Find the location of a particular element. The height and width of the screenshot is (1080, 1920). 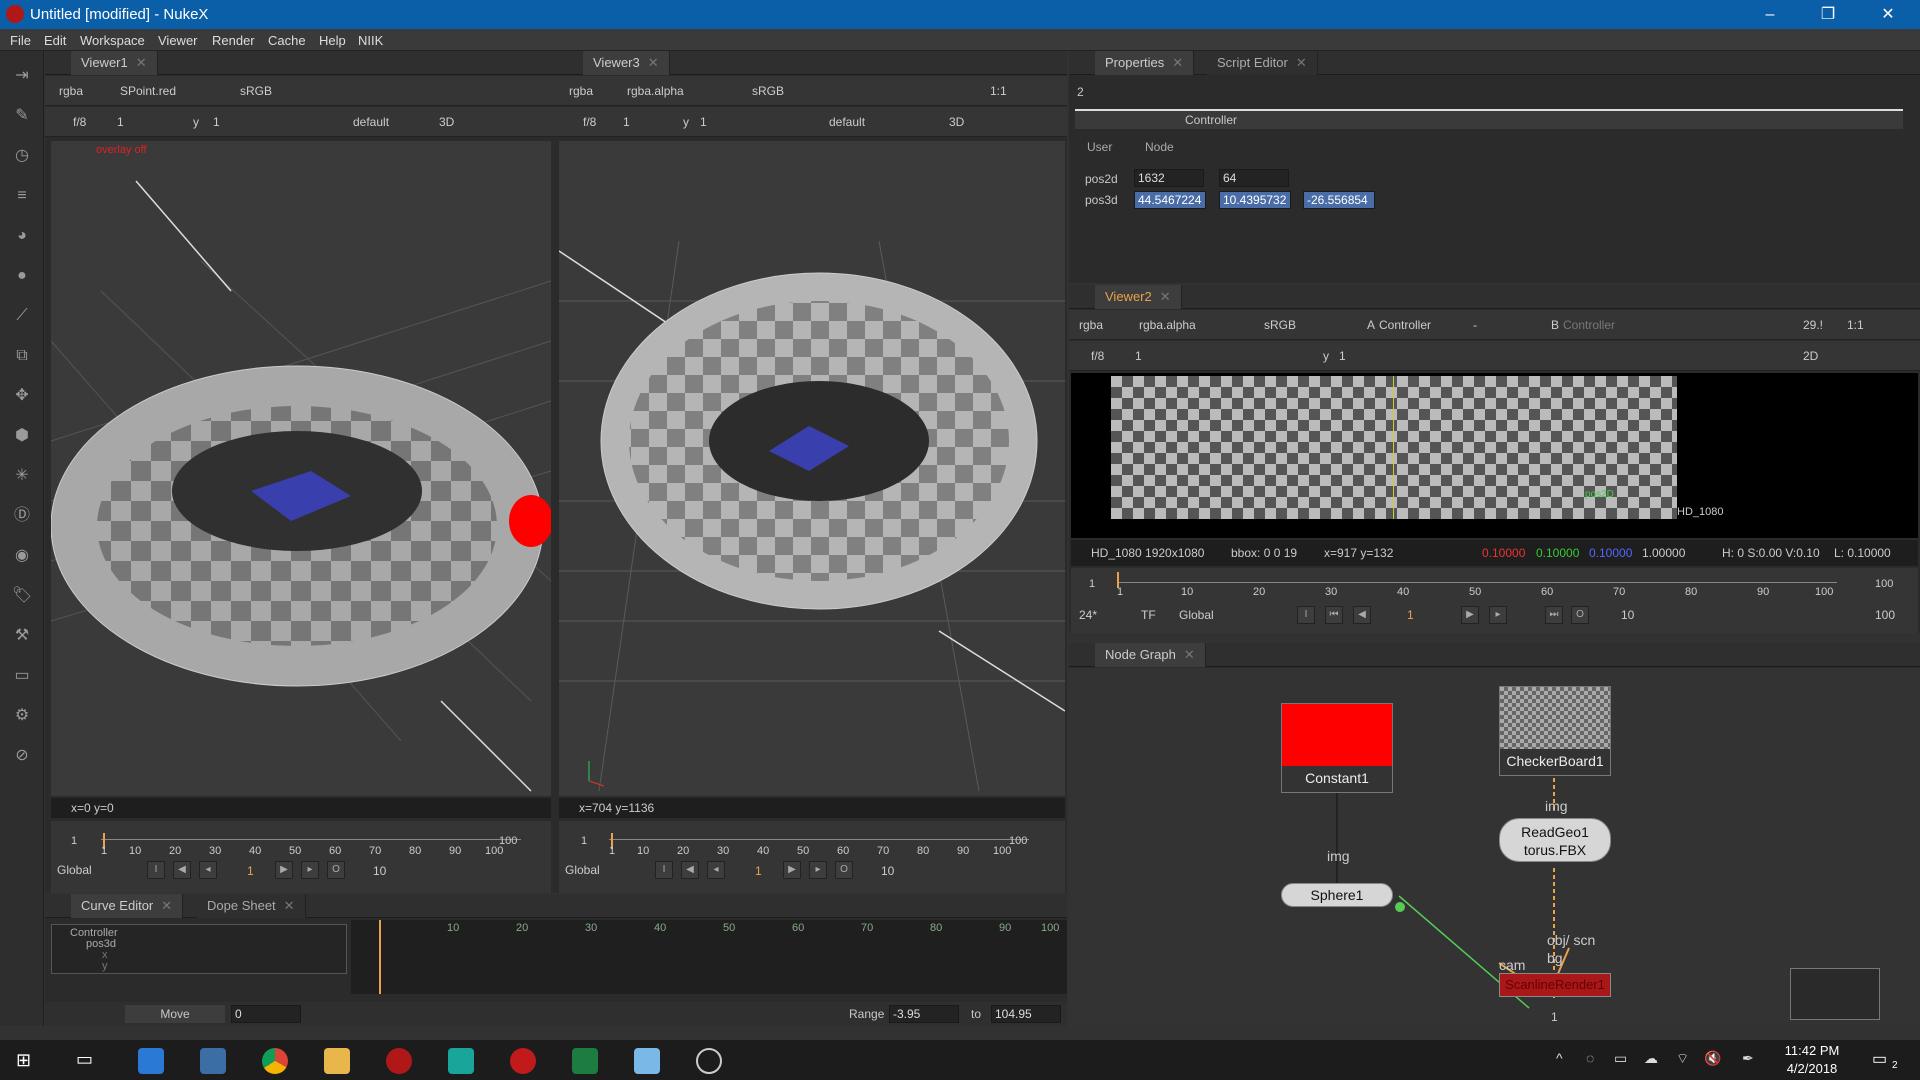

tab-viewer2: Viewer2 ✕ is located at coordinates (1138, 297).